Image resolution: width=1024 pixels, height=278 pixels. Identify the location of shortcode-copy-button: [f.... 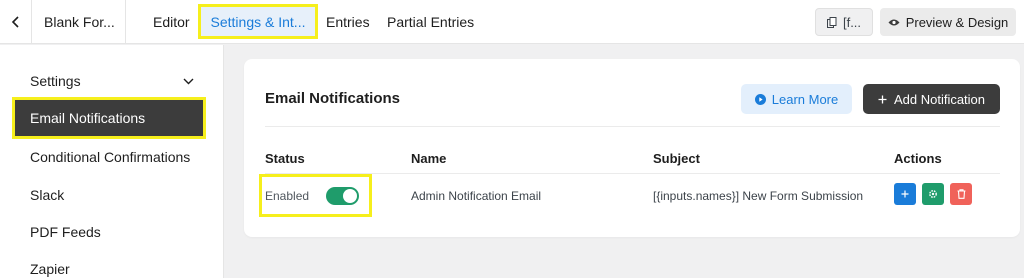
(844, 22).